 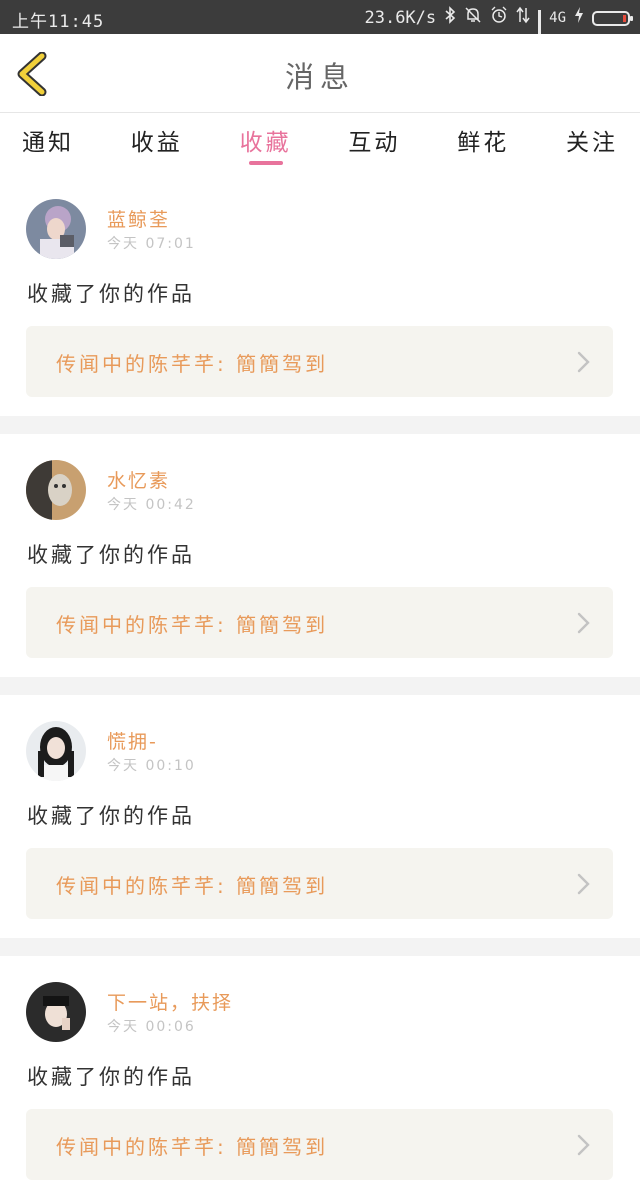 What do you see at coordinates (138, 479) in the screenshot?
I see `username: 水忆素` at bounding box center [138, 479].